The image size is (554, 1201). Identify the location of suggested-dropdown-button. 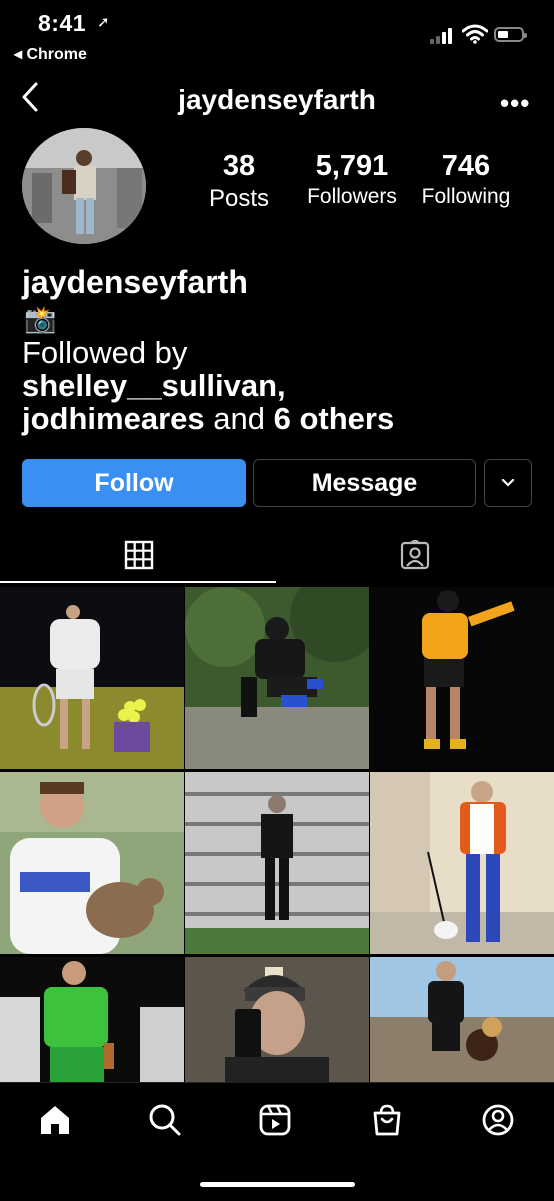
(508, 483).